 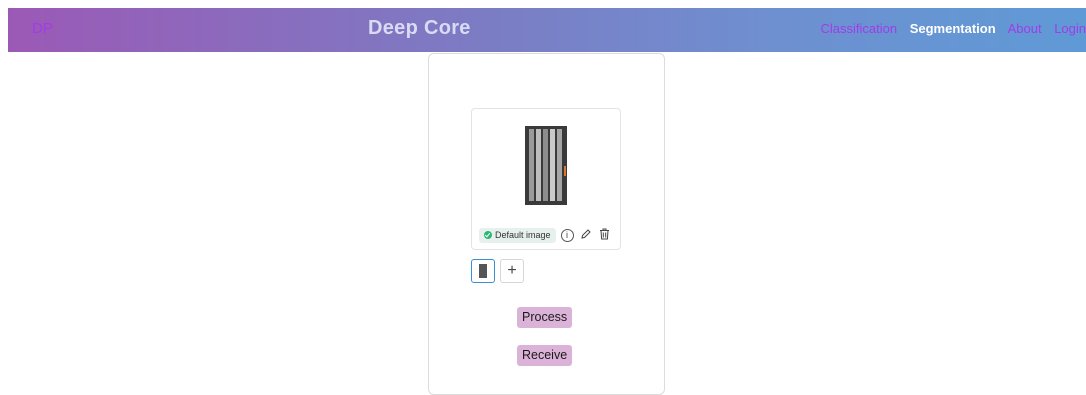 What do you see at coordinates (483, 271) in the screenshot?
I see `thumbnail-selected` at bounding box center [483, 271].